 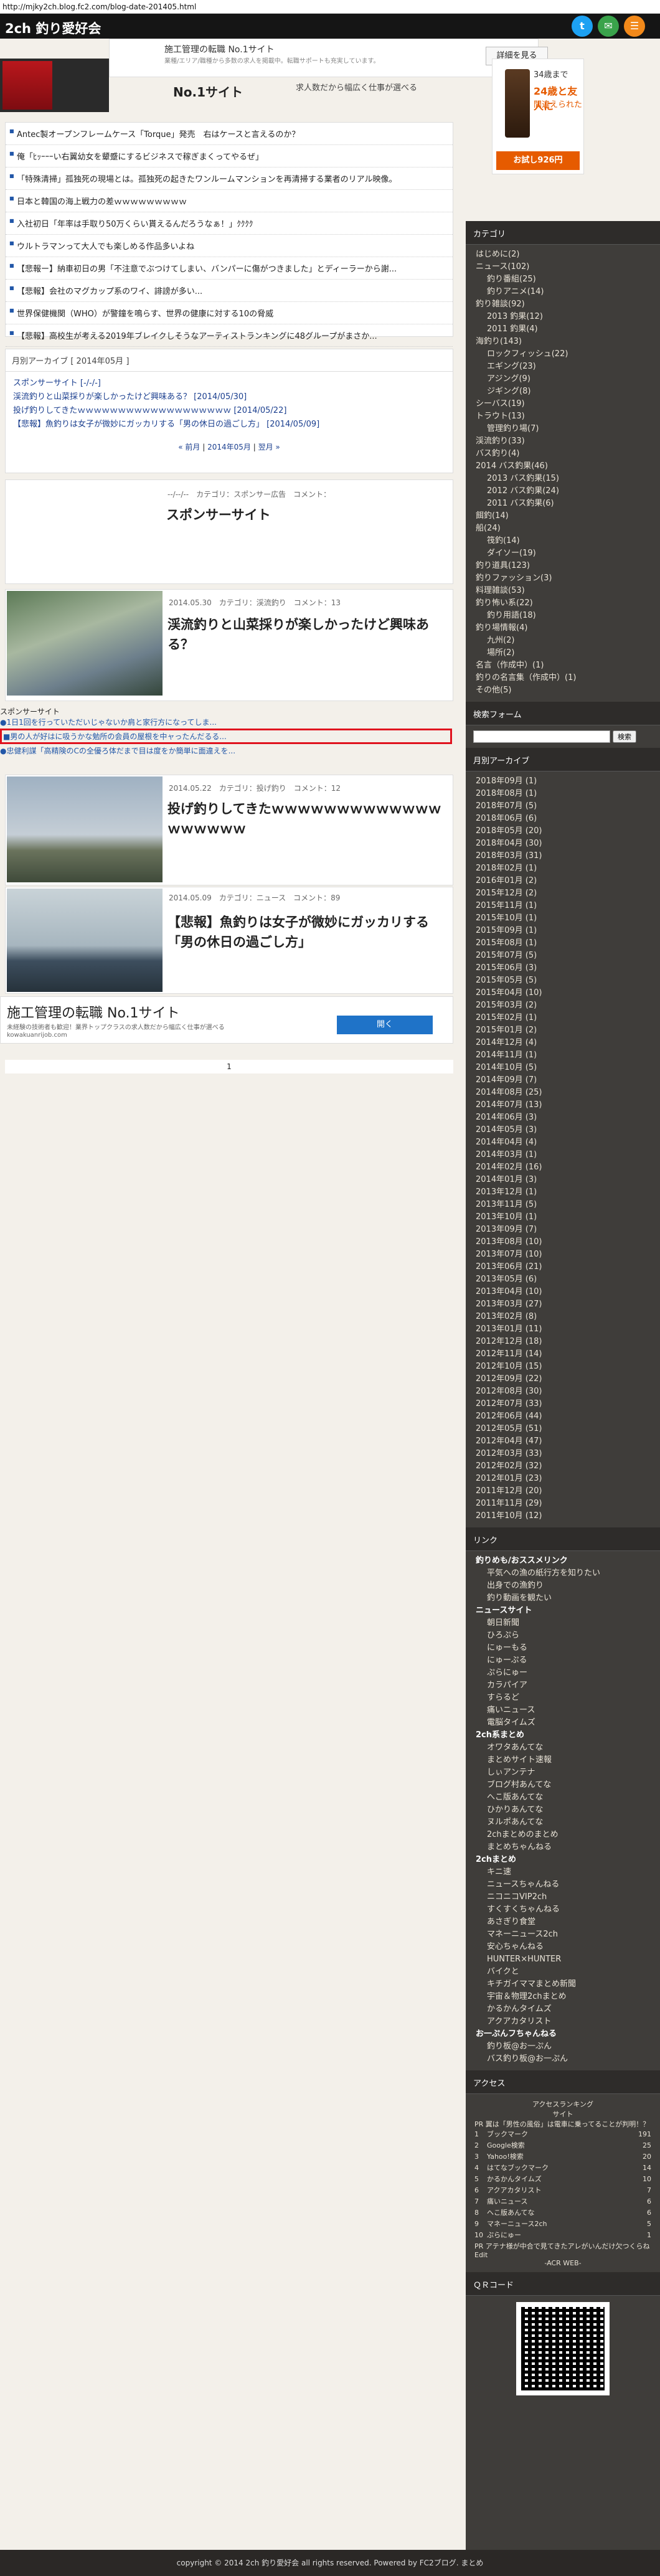 I want to click on archive-month-item: 2015年08月 (1), so click(x=563, y=943).